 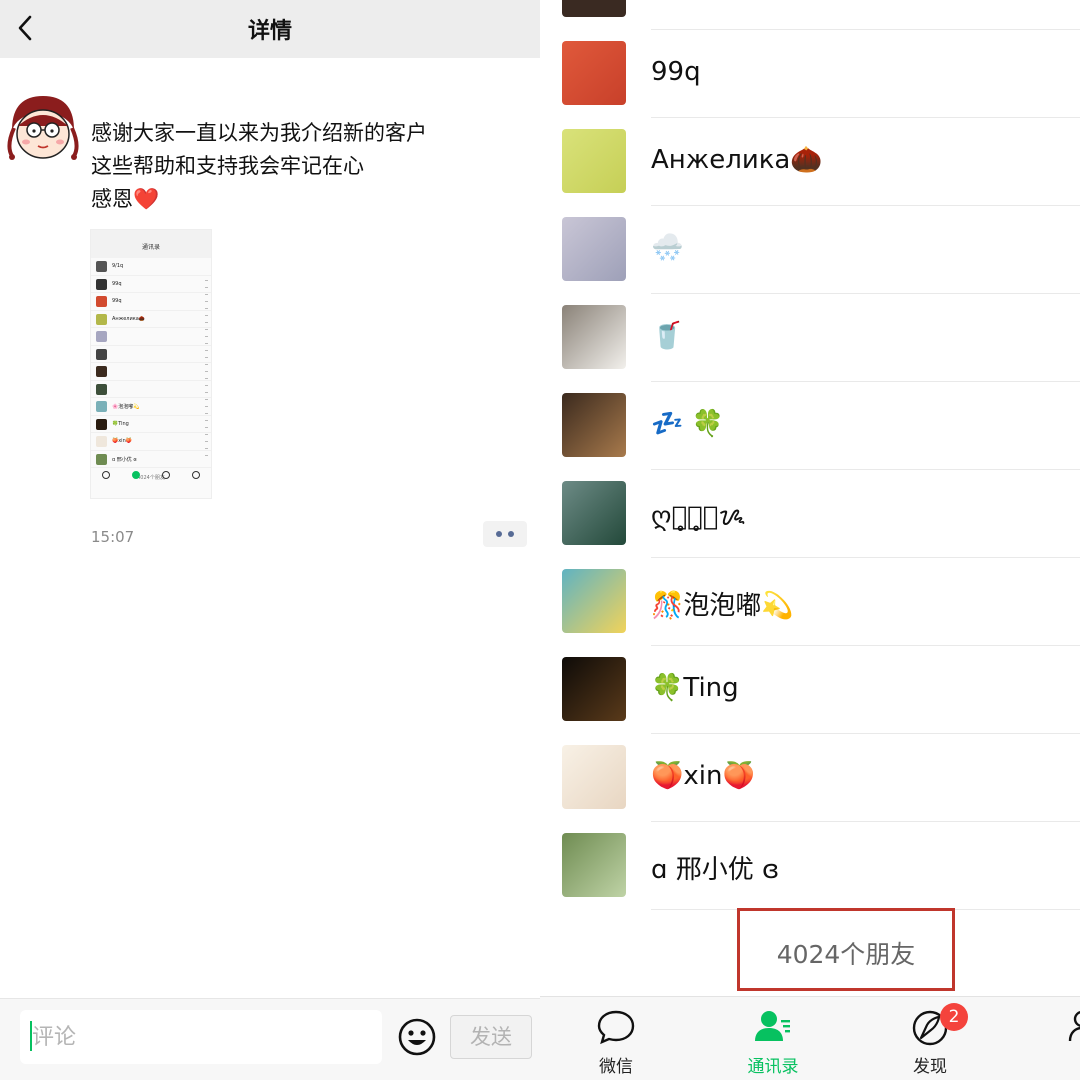 What do you see at coordinates (491, 1037) in the screenshot?
I see `send-button: 发送` at bounding box center [491, 1037].